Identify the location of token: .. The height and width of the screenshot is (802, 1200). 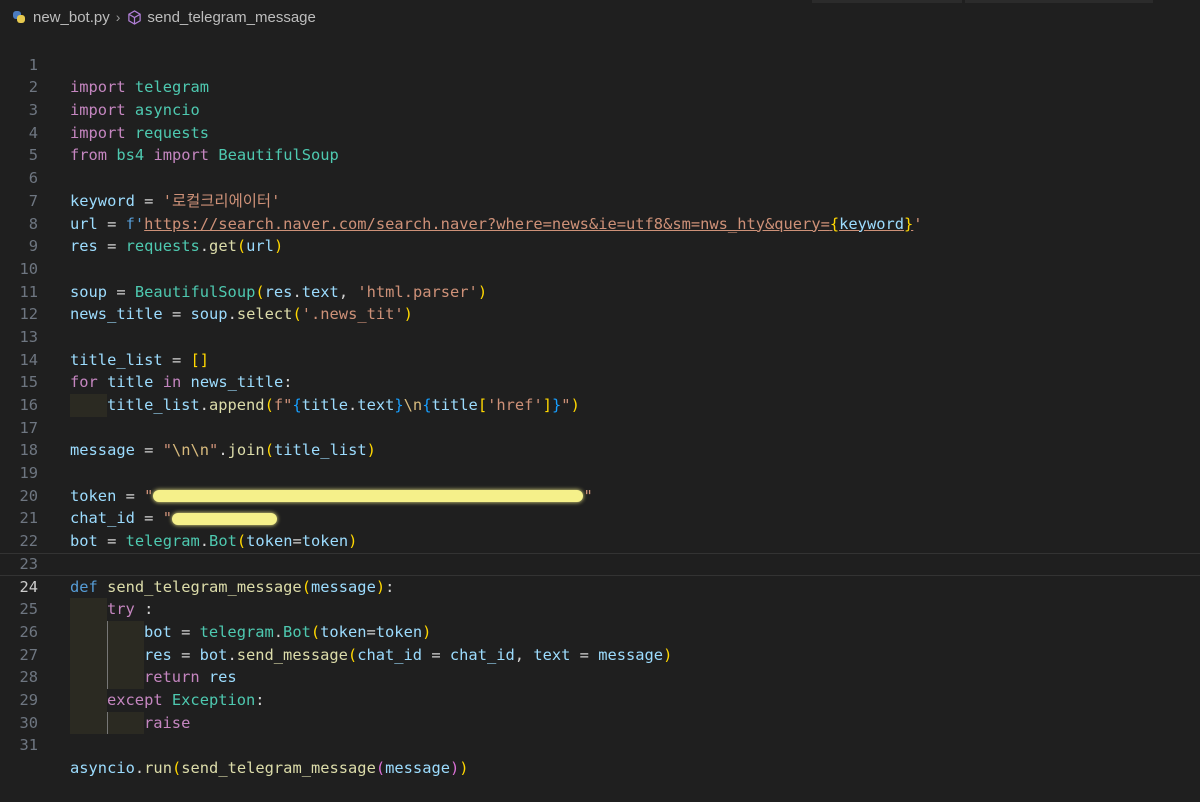
(139, 768).